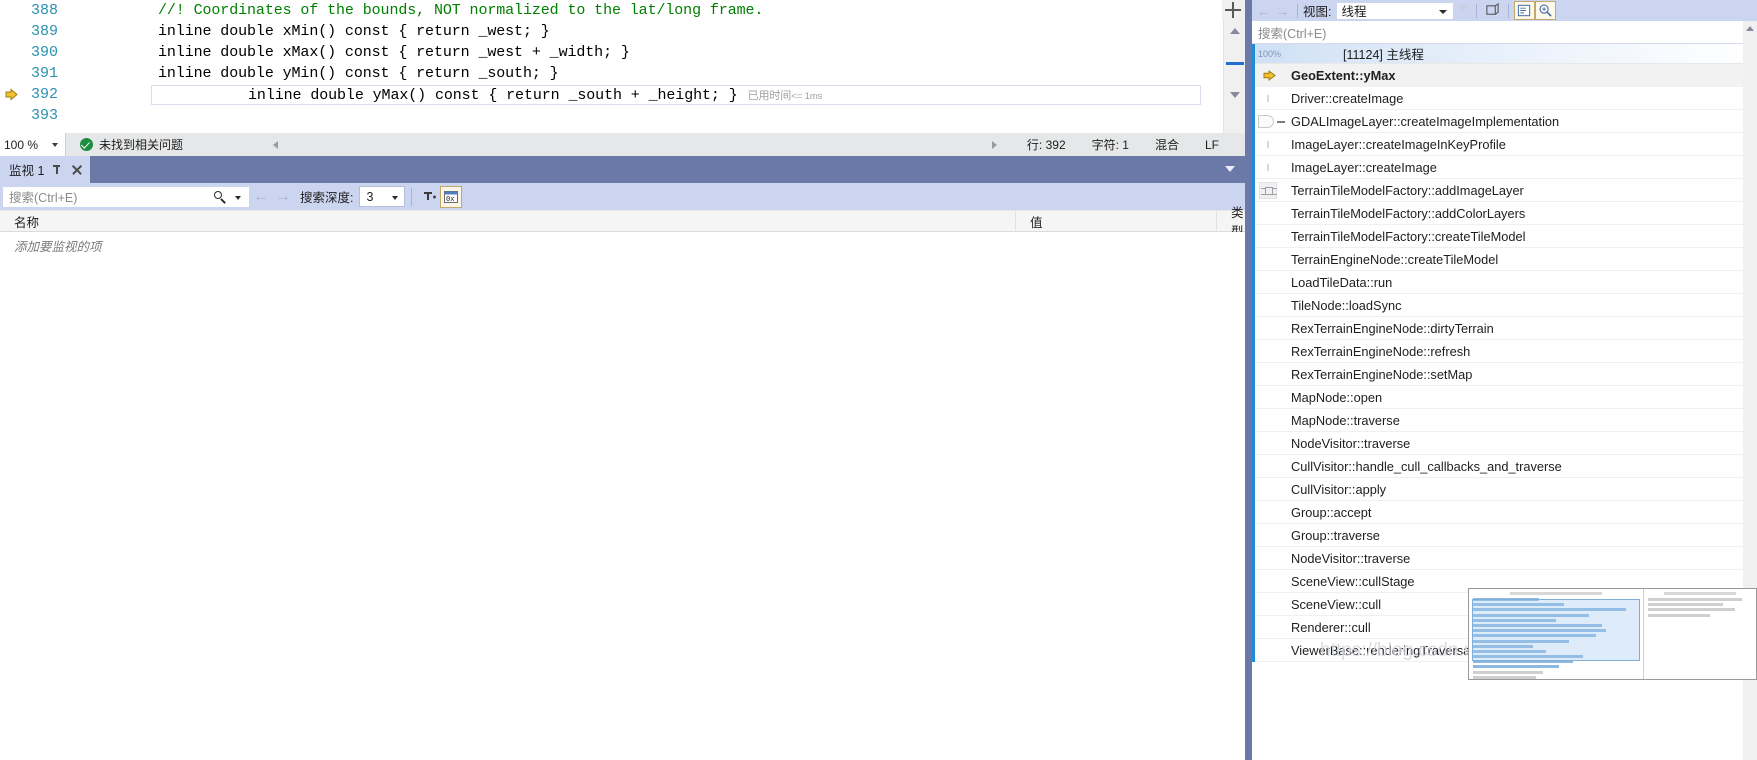  Describe the element at coordinates (622, 115) in the screenshot. I see `code-line: 393` at that location.